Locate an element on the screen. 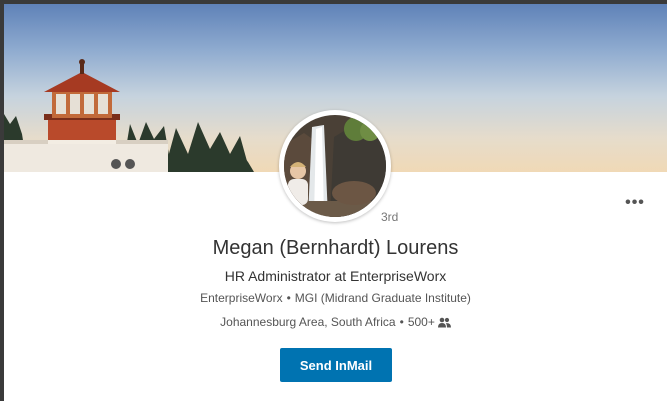 The width and height of the screenshot is (667, 401). profile-location-line: Johannesburg Area, South Africa • 500+ is located at coordinates (335, 323).